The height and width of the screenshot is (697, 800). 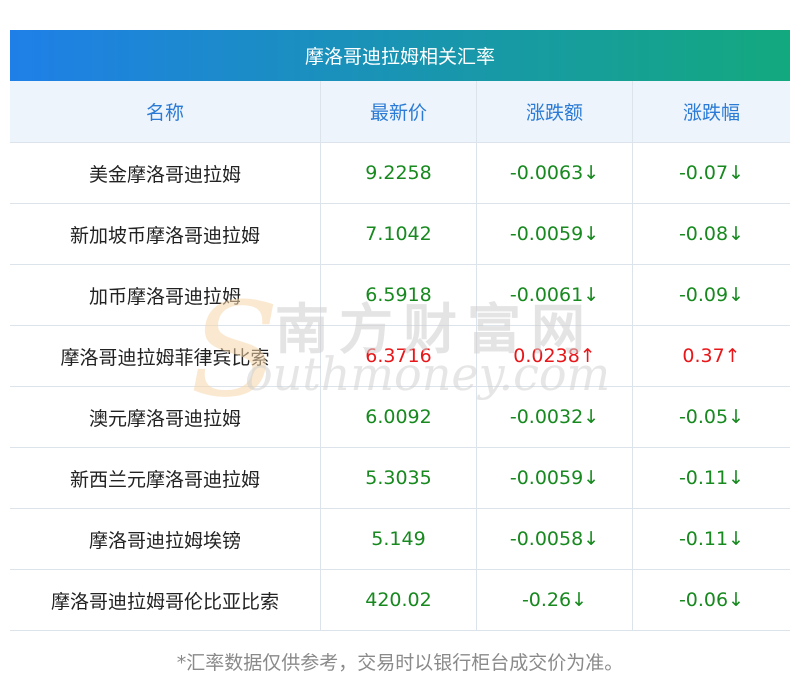 I want to click on row-price: 6.5918, so click(x=399, y=295).